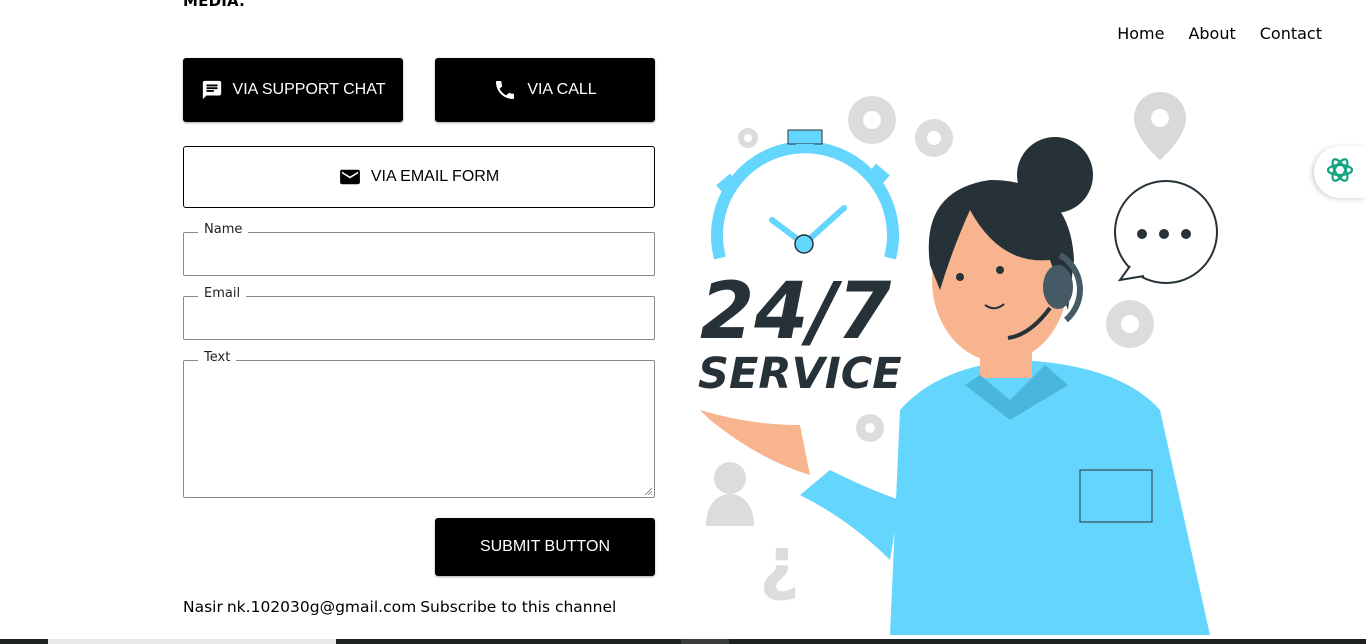  I want to click on name-input, so click(419, 254).